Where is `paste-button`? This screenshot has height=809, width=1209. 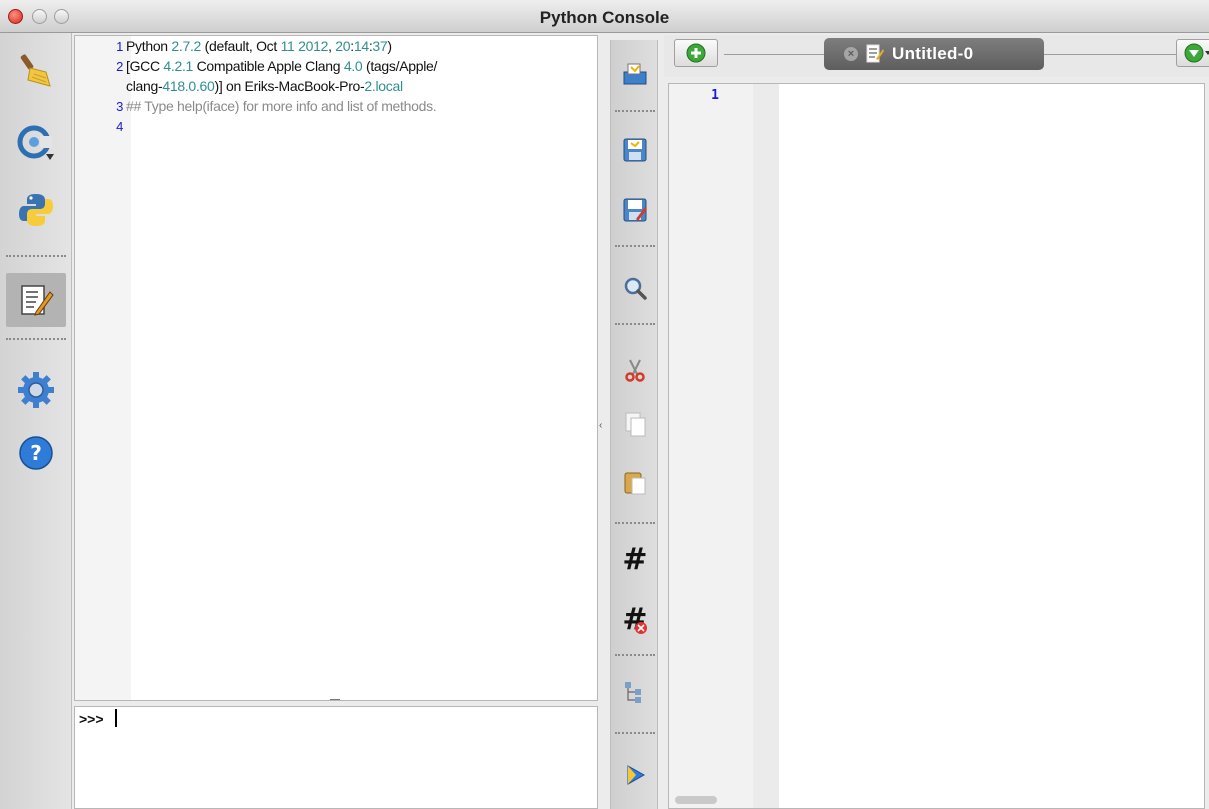 paste-button is located at coordinates (635, 482).